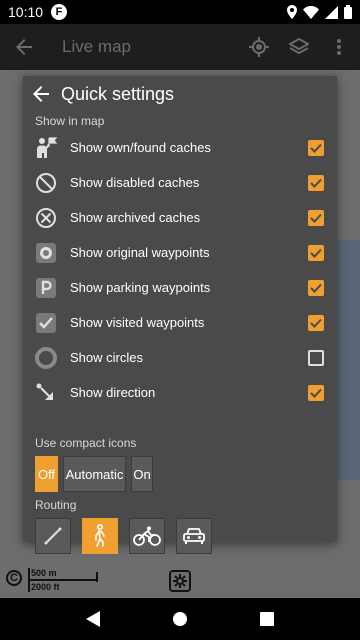  I want to click on checkbox-original-waypoints, so click(316, 252).